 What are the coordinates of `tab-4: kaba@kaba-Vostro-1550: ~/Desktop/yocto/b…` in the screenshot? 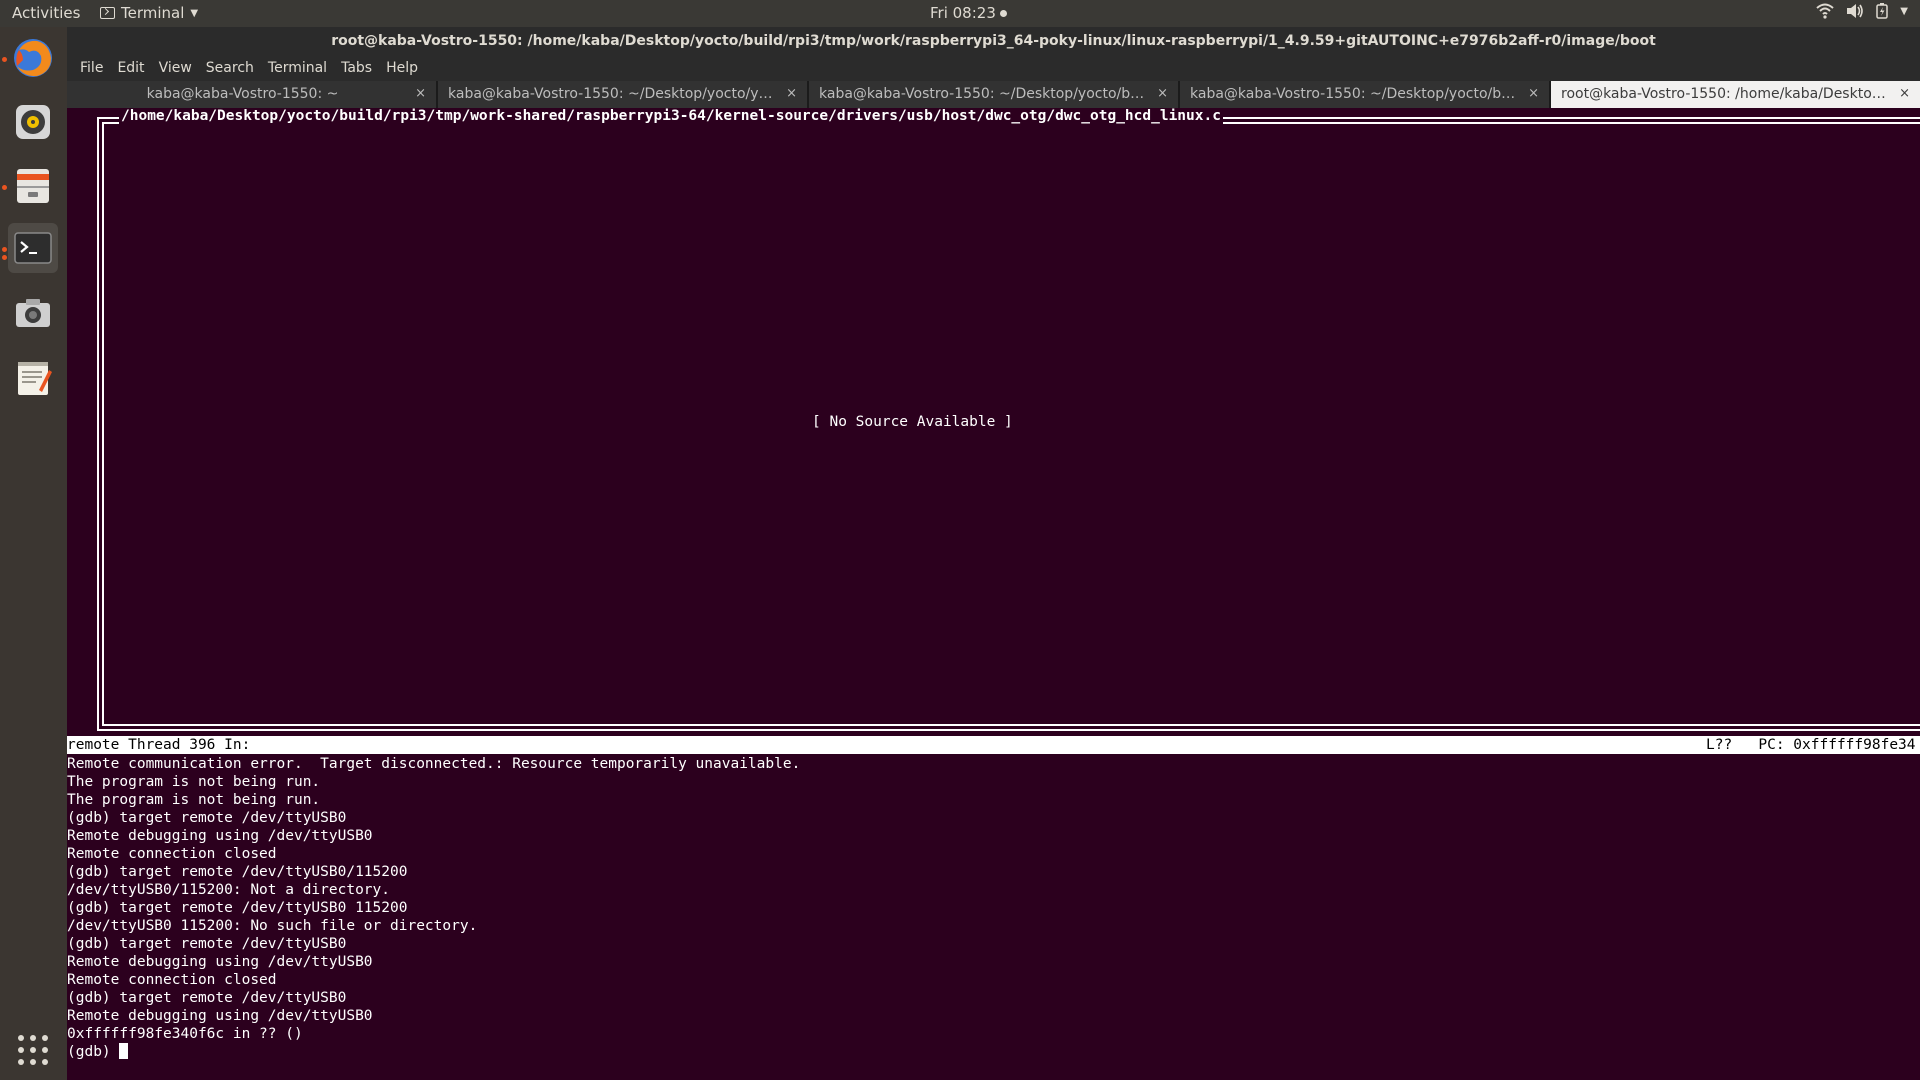 It's located at (1365, 94).